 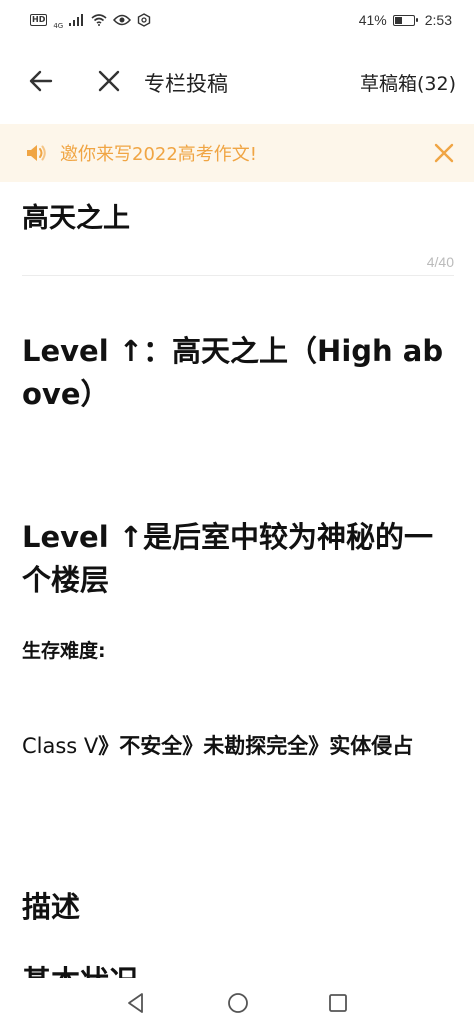 I want to click on editor-block-partial: 基本状况, so click(x=241, y=968).